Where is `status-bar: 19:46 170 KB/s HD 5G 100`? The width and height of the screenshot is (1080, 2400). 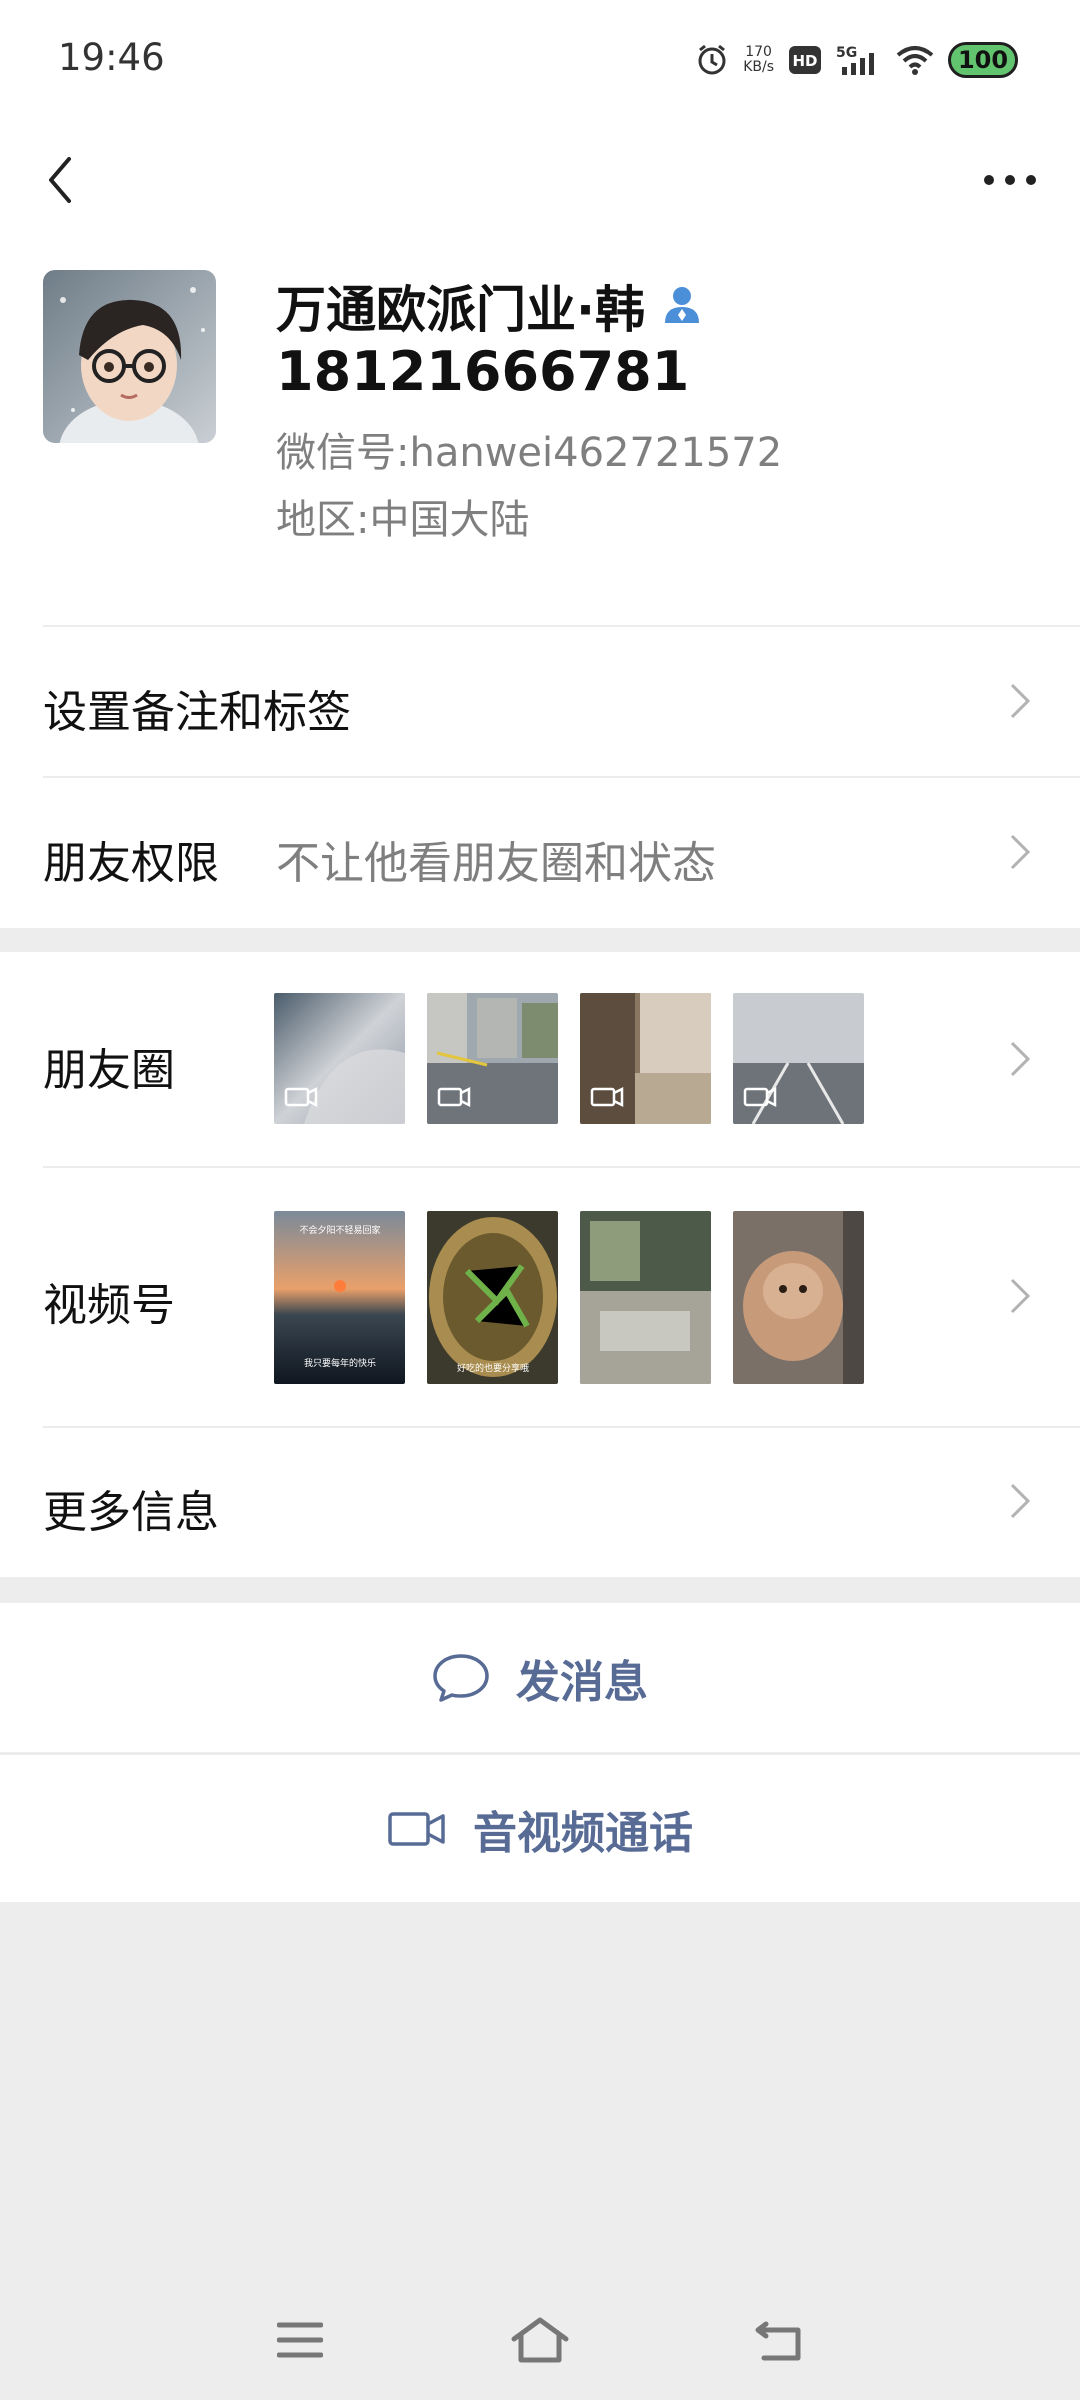
status-bar: 19:46 170 KB/s HD 5G 100 is located at coordinates (540, 60).